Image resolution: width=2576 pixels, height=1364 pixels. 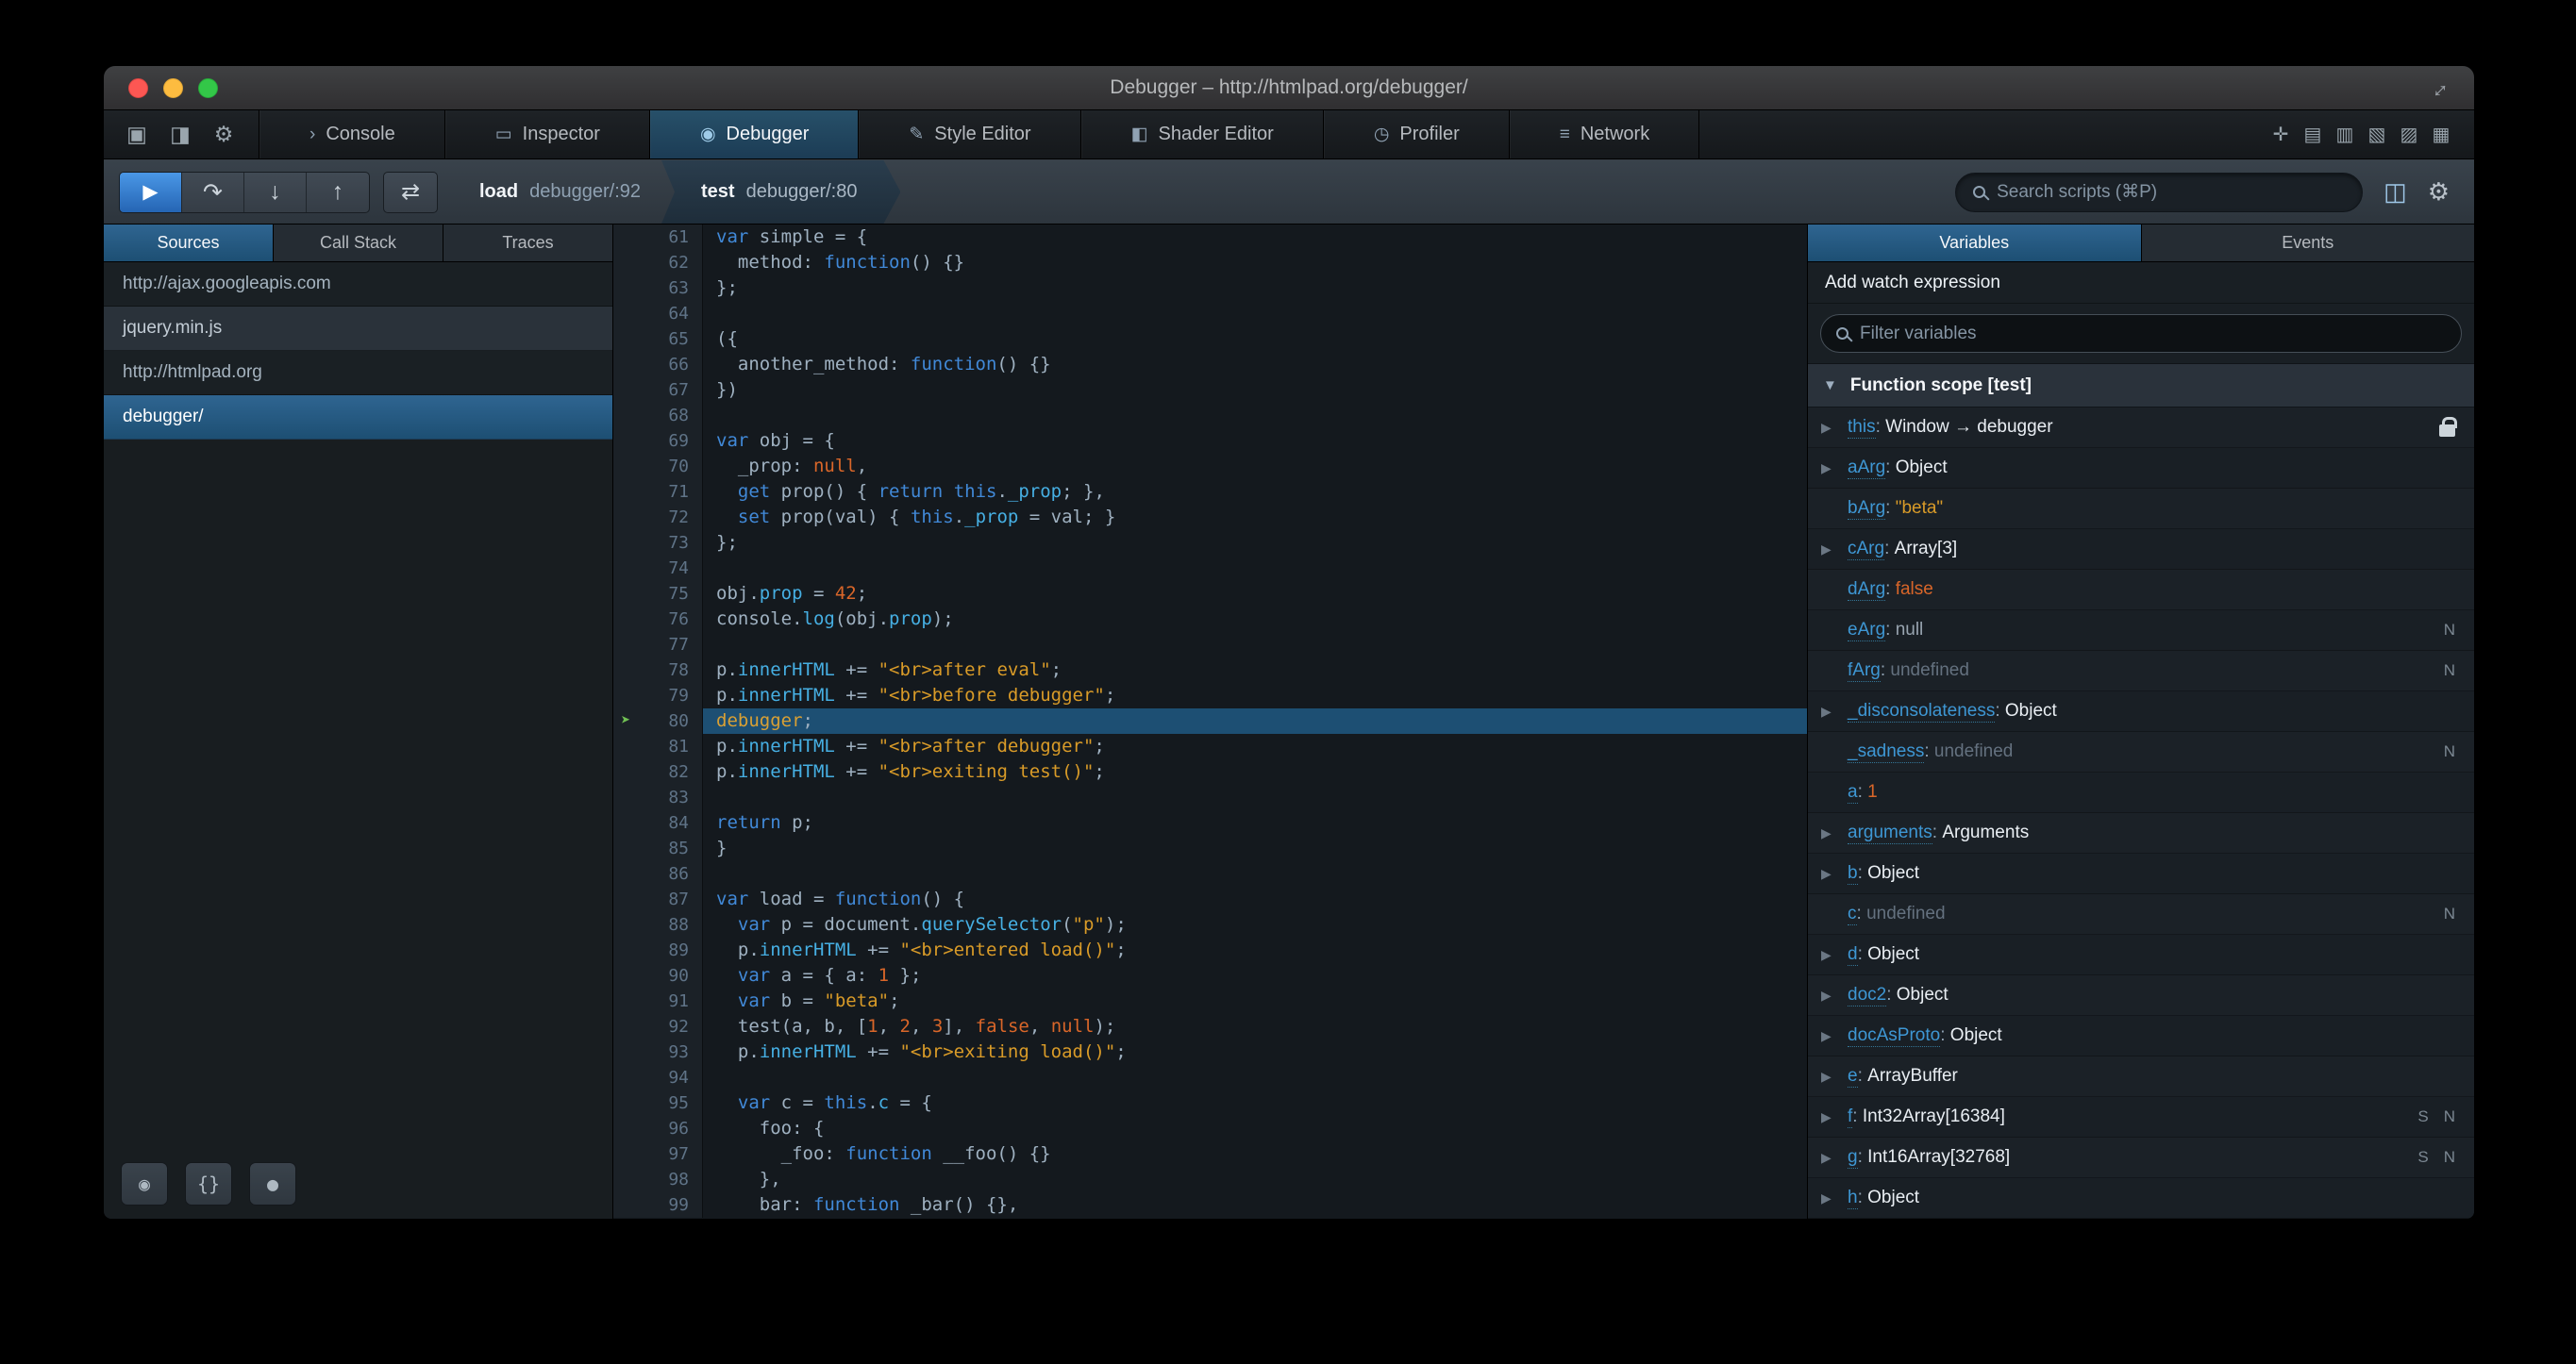 What do you see at coordinates (658, 492) in the screenshot?
I see `line-number: 71` at bounding box center [658, 492].